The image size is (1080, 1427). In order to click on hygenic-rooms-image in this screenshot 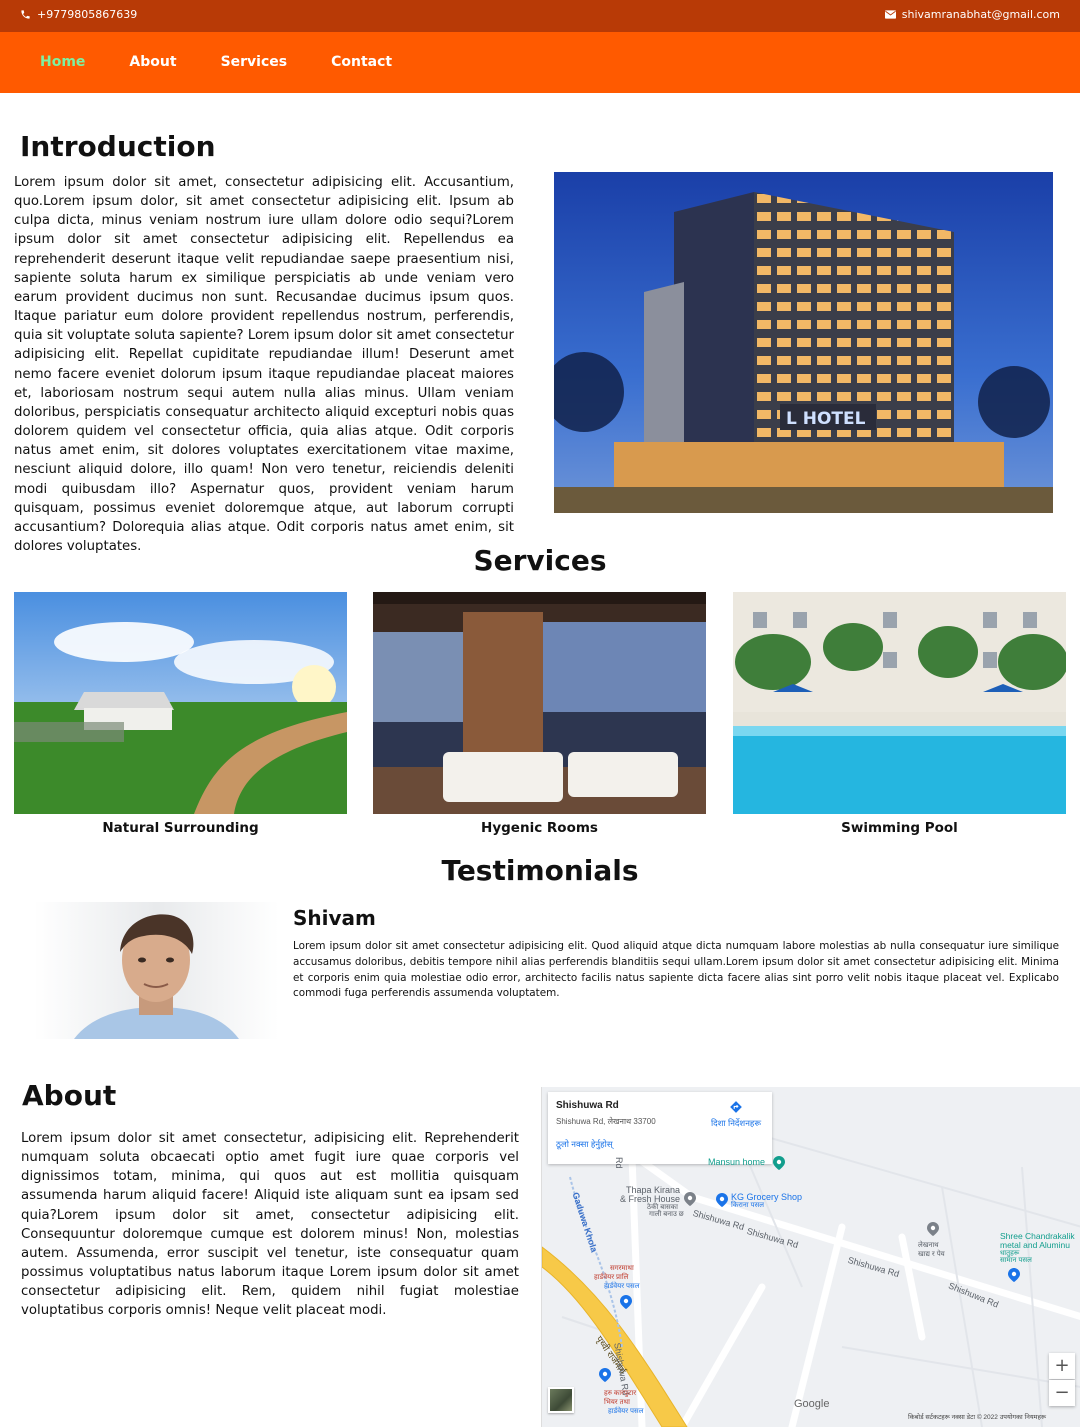, I will do `click(539, 703)`.